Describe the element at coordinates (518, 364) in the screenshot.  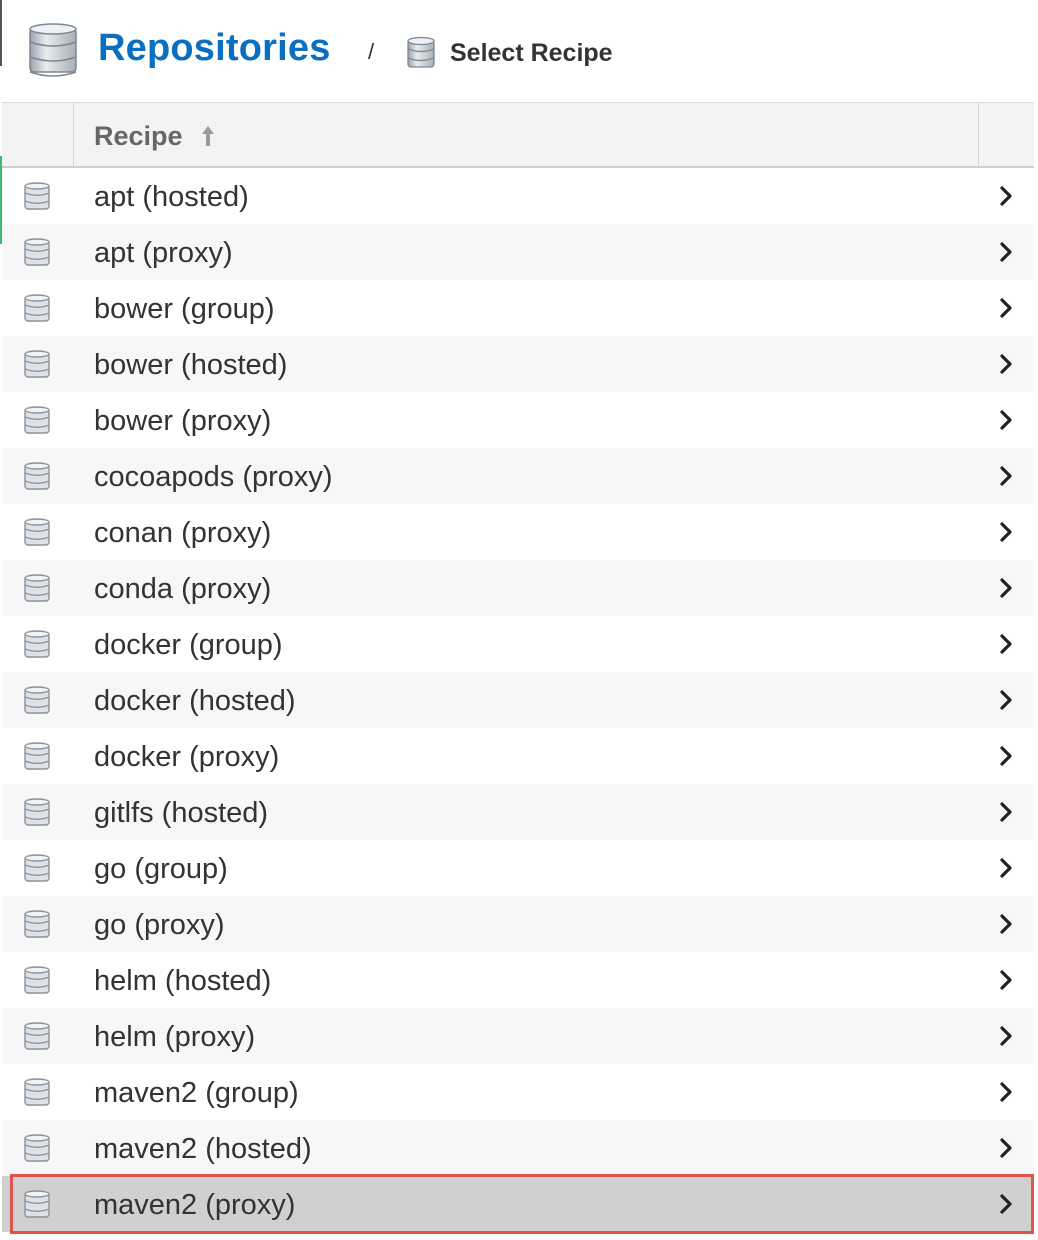
I see `recipe-row: bower (hosted)` at that location.